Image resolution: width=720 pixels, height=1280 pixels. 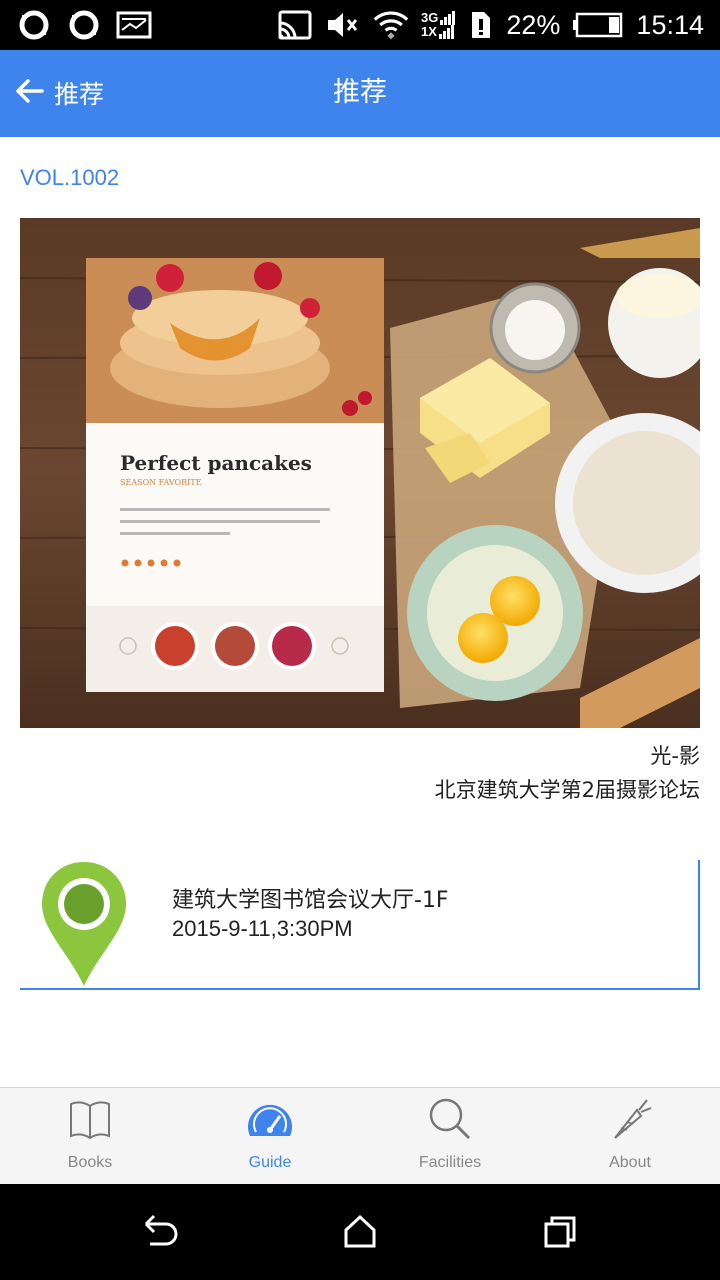 I want to click on battery-icon, so click(x=598, y=25).